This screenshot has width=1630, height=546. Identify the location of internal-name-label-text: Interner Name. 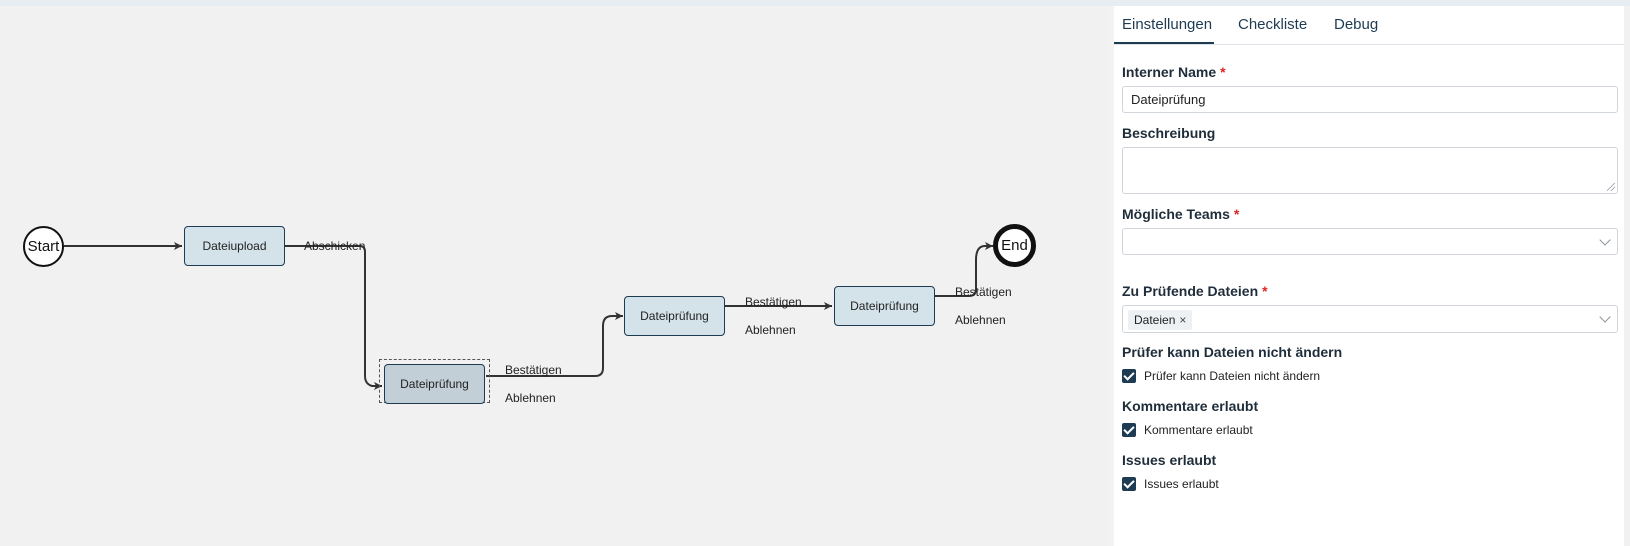
(1169, 72).